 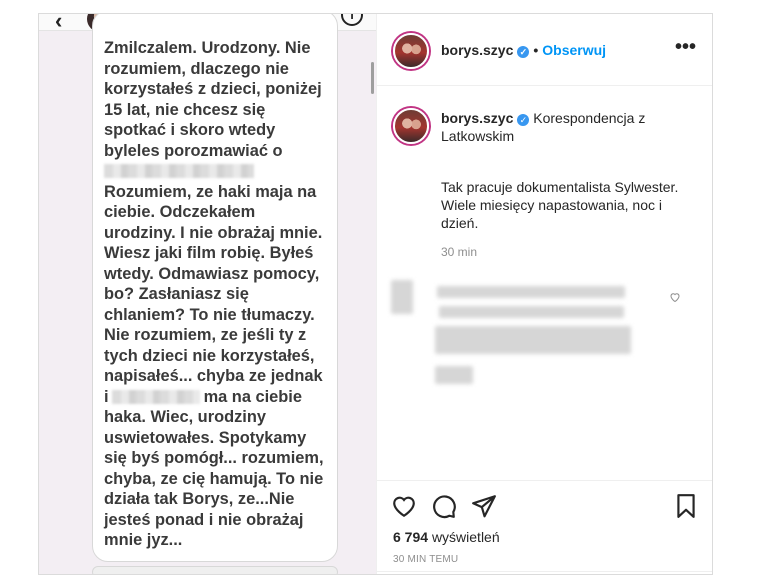 What do you see at coordinates (372, 78) in the screenshot?
I see `scrollbar` at bounding box center [372, 78].